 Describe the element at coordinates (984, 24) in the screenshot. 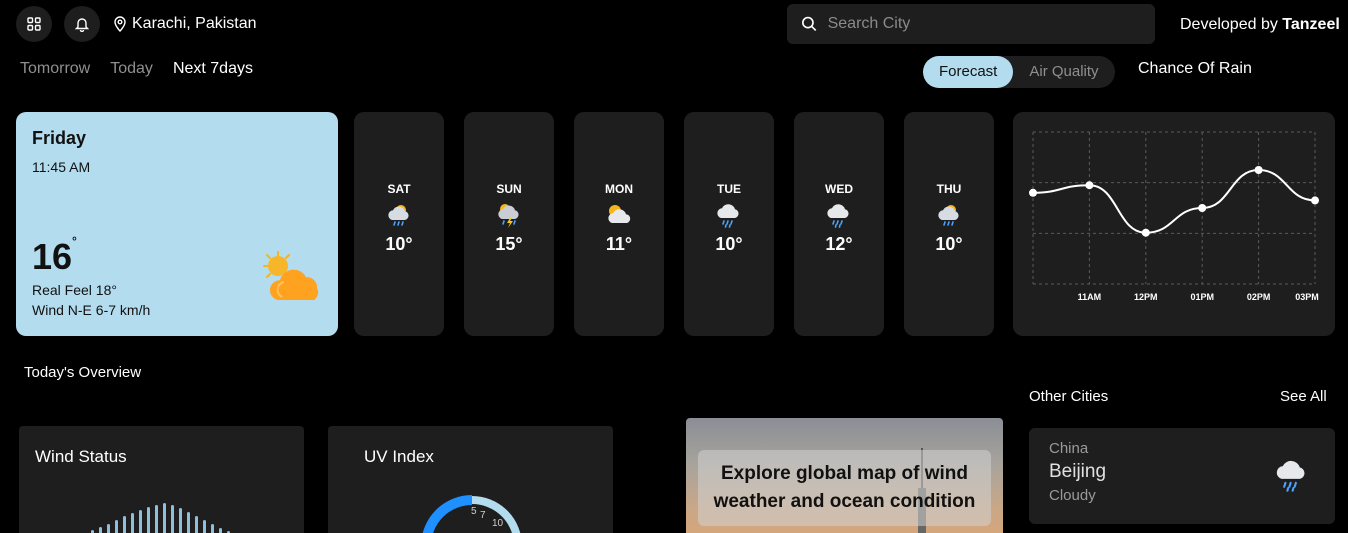

I see `search-input` at that location.